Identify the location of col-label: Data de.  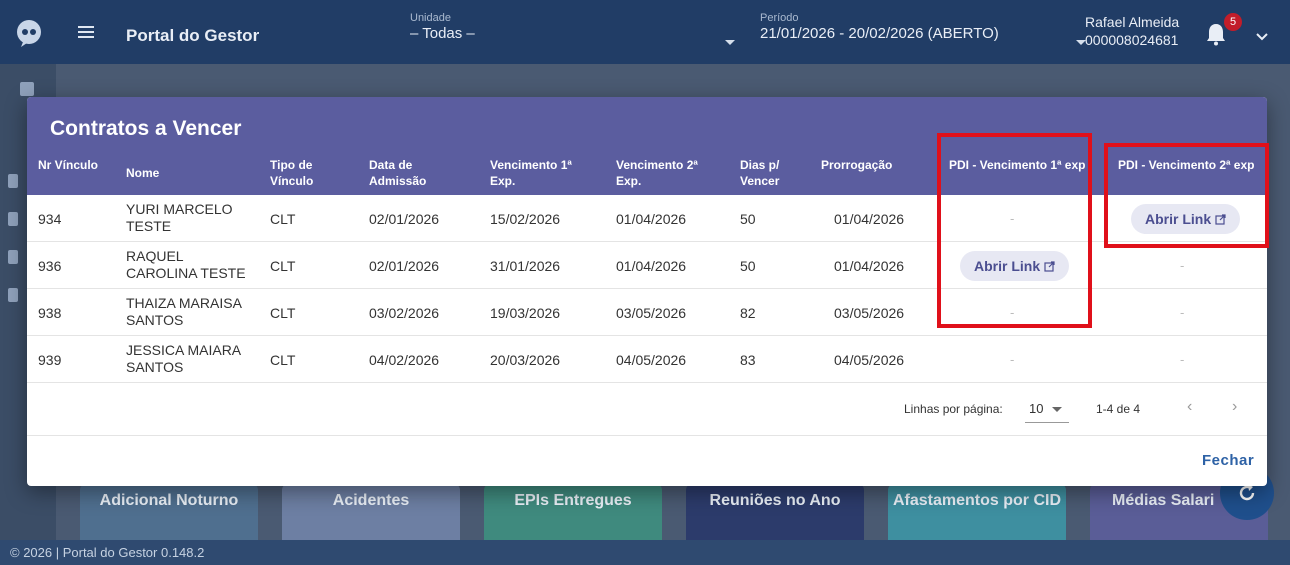
(391, 165).